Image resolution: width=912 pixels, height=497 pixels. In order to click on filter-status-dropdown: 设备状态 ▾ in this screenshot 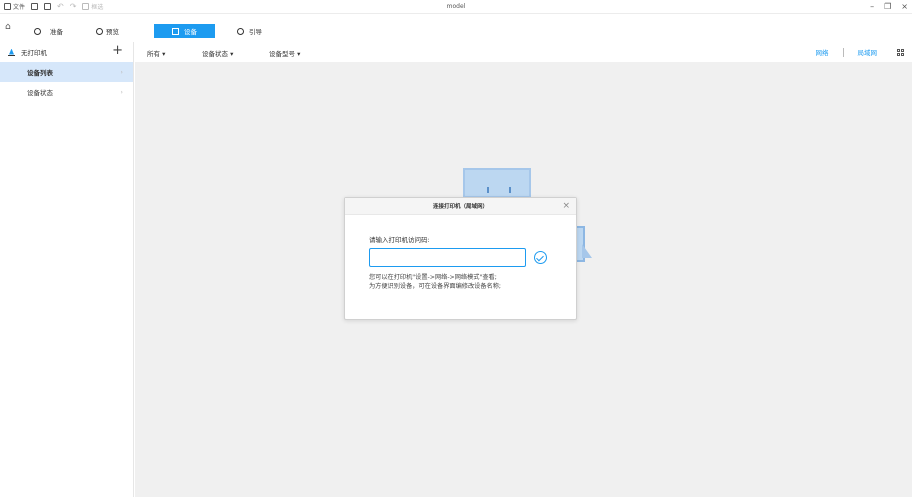, I will do `click(217, 53)`.